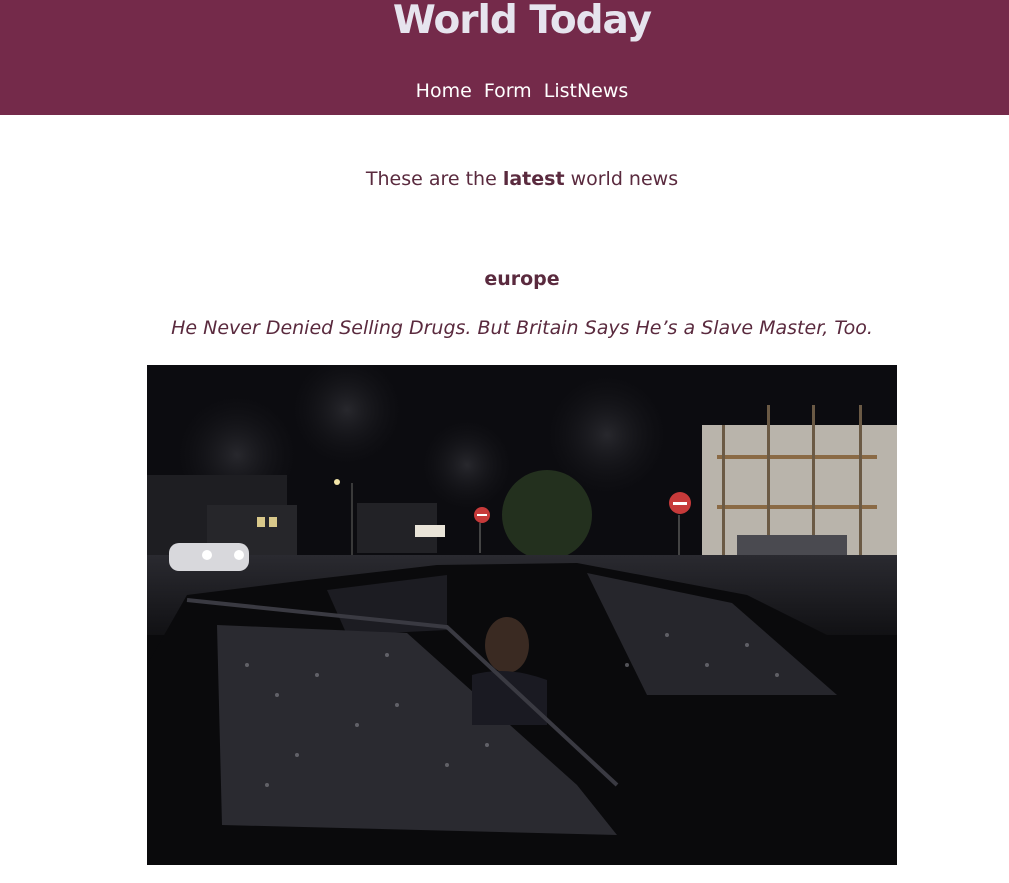 This screenshot has height=883, width=1009. I want to click on site-header: World Today Home Form ListNews, so click(504, 57).